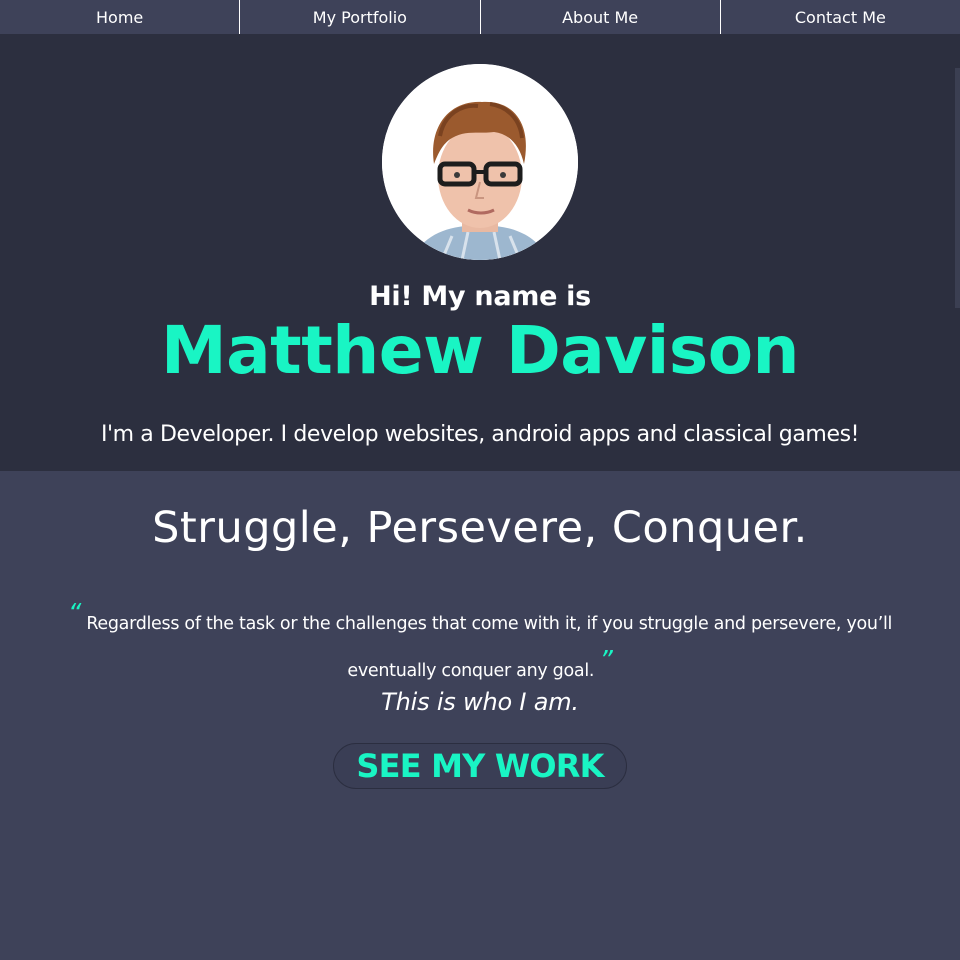 Image resolution: width=960 pixels, height=960 pixels. I want to click on nav-contact-me: Contact Me, so click(840, 17).